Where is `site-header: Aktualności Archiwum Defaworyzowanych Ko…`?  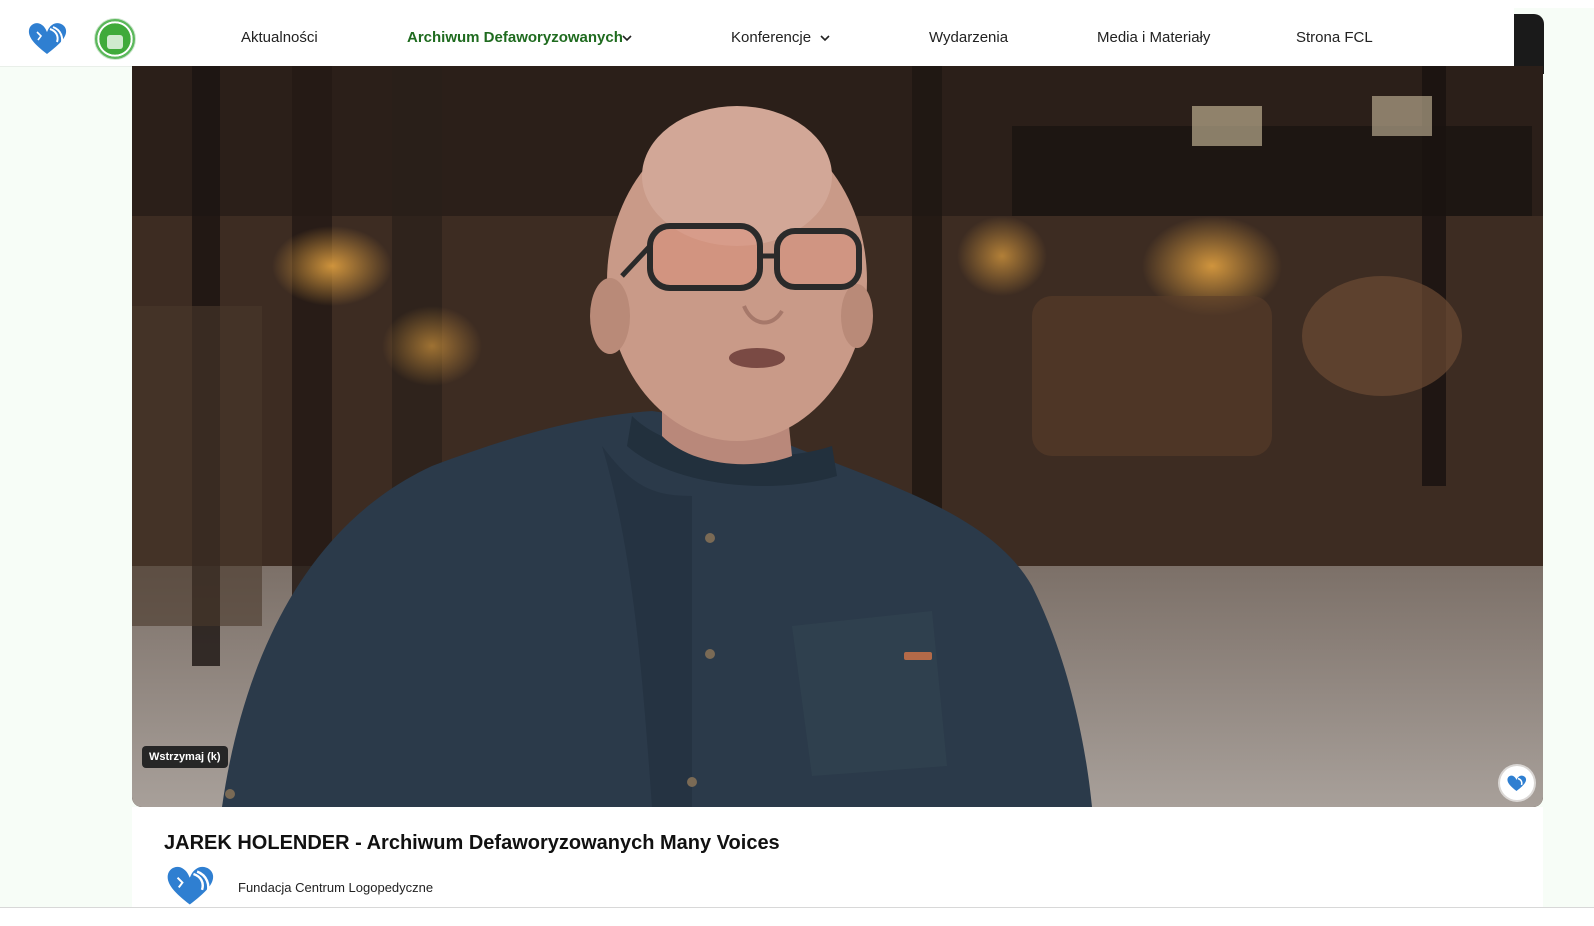
site-header: Aktualności Archiwum Defaworyzowanych Ko… is located at coordinates (757, 37).